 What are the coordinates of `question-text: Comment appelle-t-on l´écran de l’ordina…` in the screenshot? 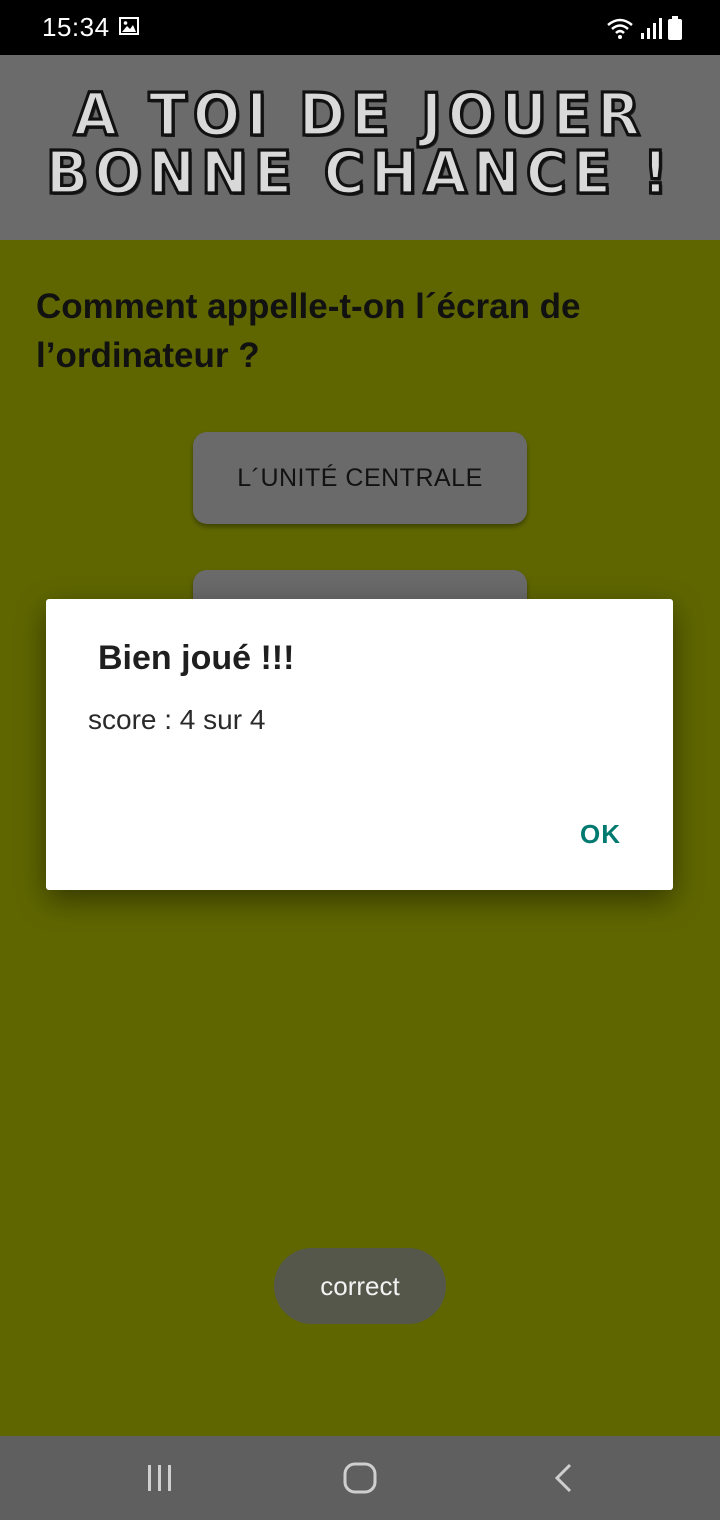 It's located at (308, 331).